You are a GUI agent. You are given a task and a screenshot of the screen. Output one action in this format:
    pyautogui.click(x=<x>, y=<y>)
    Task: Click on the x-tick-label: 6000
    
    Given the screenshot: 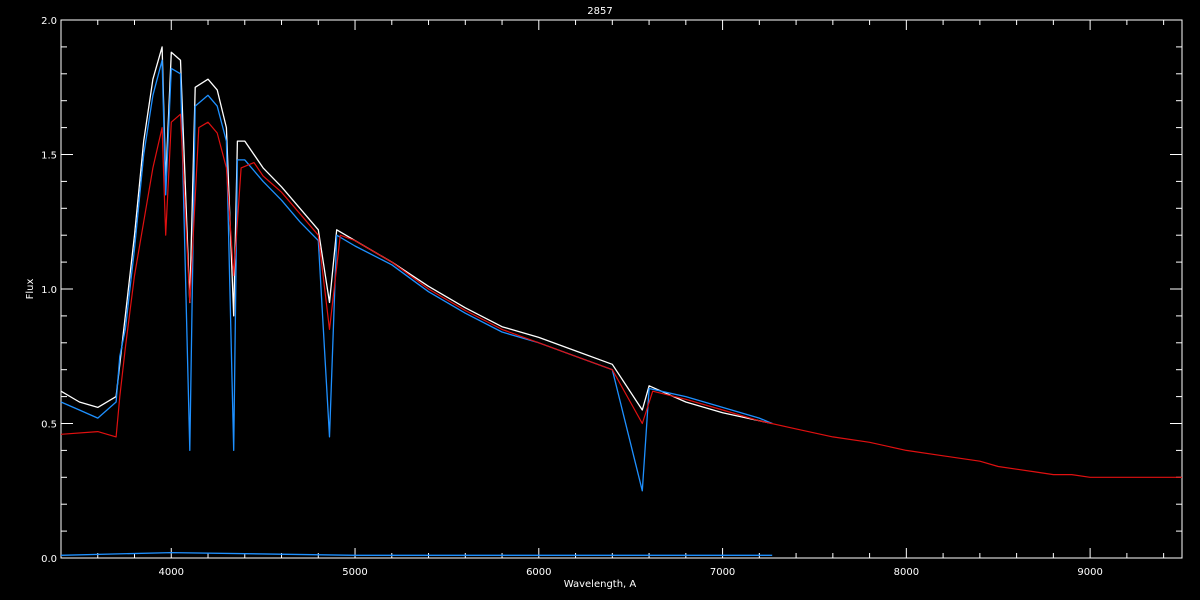 What is the action you would take?
    pyautogui.click(x=538, y=572)
    